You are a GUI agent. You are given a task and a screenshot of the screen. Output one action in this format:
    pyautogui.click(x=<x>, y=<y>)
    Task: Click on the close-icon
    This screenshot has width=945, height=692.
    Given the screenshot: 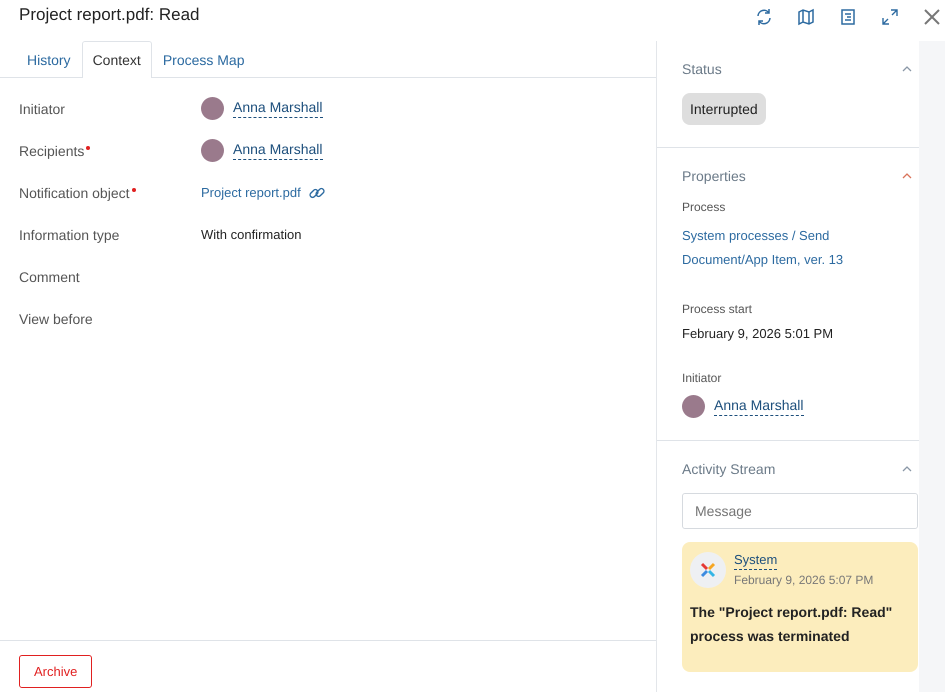 What is the action you would take?
    pyautogui.click(x=932, y=17)
    